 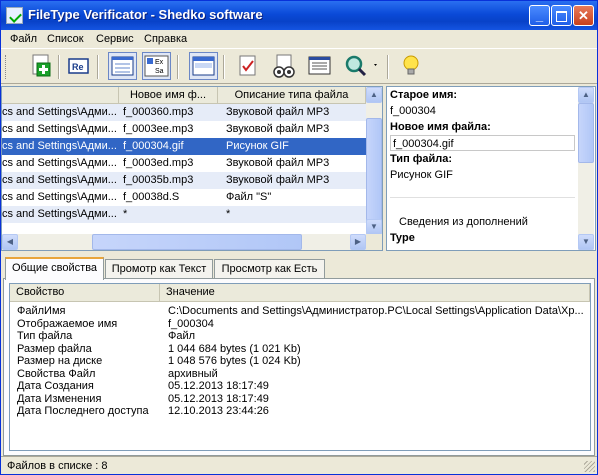 What do you see at coordinates (151, 197) in the screenshot?
I see `cell-name: f_00038d.S` at bounding box center [151, 197].